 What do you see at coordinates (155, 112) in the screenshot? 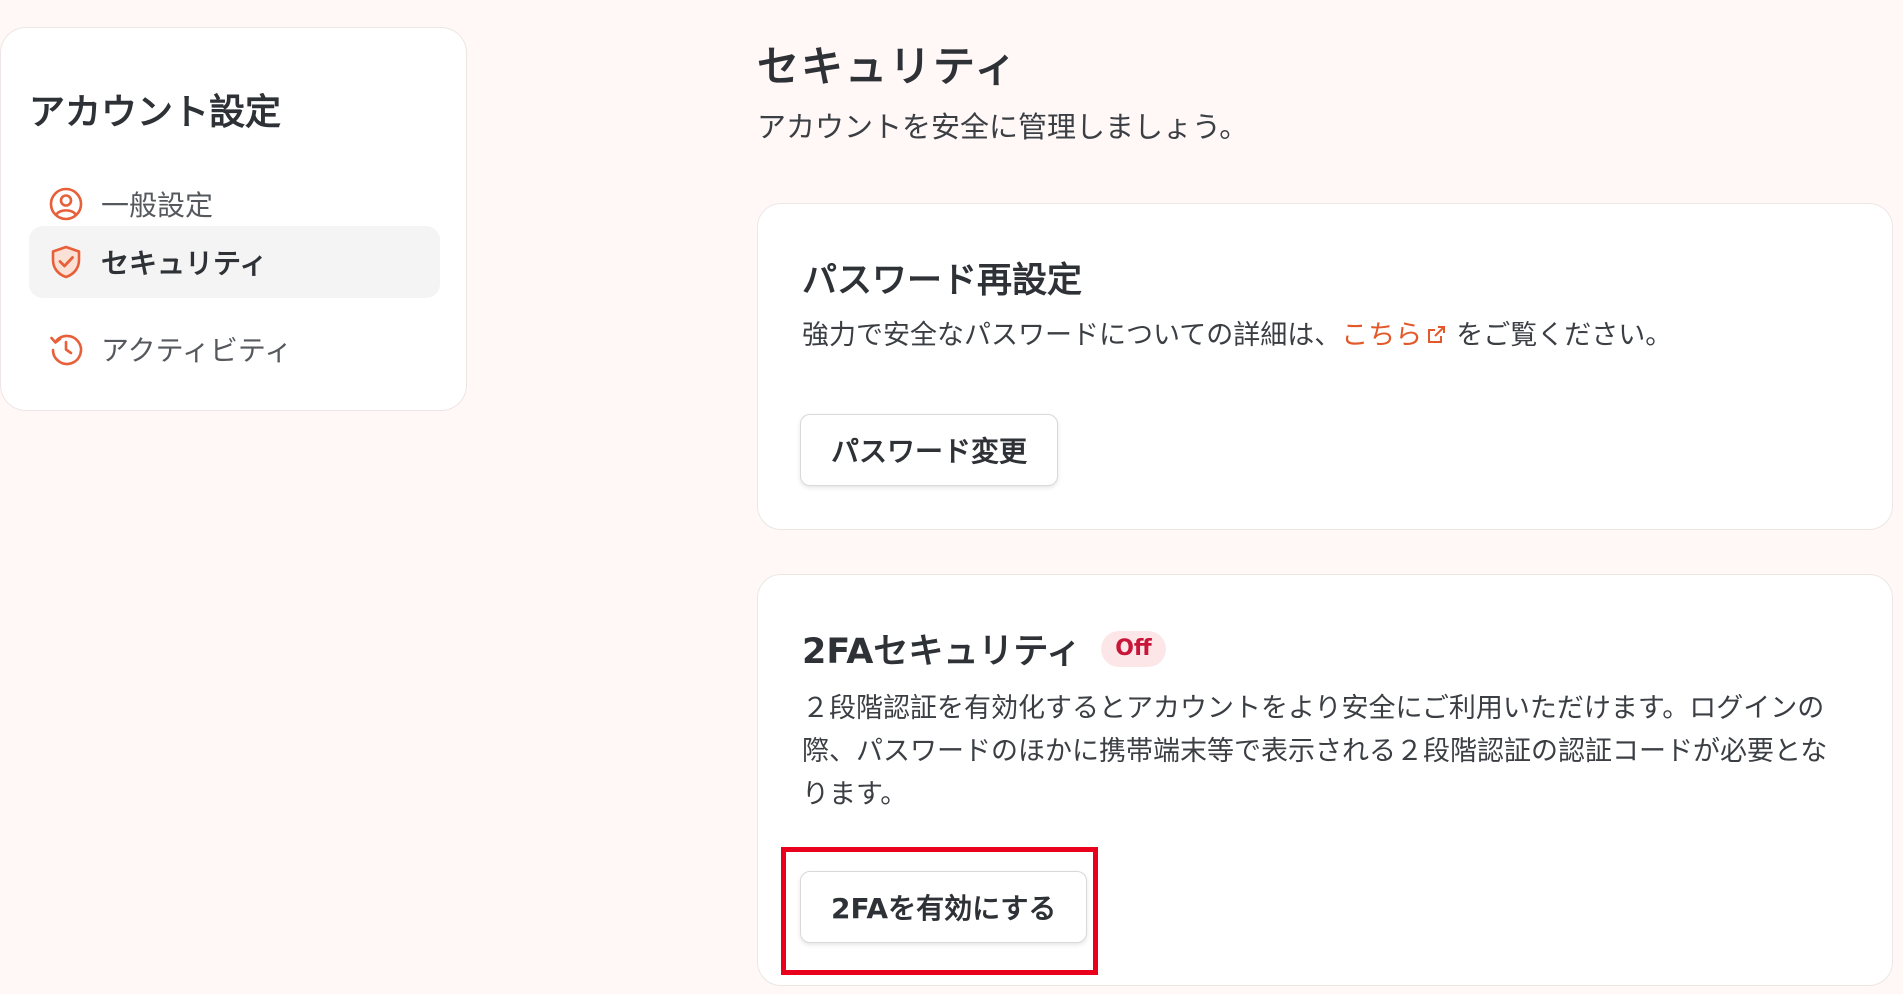
I see `sidebar-title: アカウント設定` at bounding box center [155, 112].